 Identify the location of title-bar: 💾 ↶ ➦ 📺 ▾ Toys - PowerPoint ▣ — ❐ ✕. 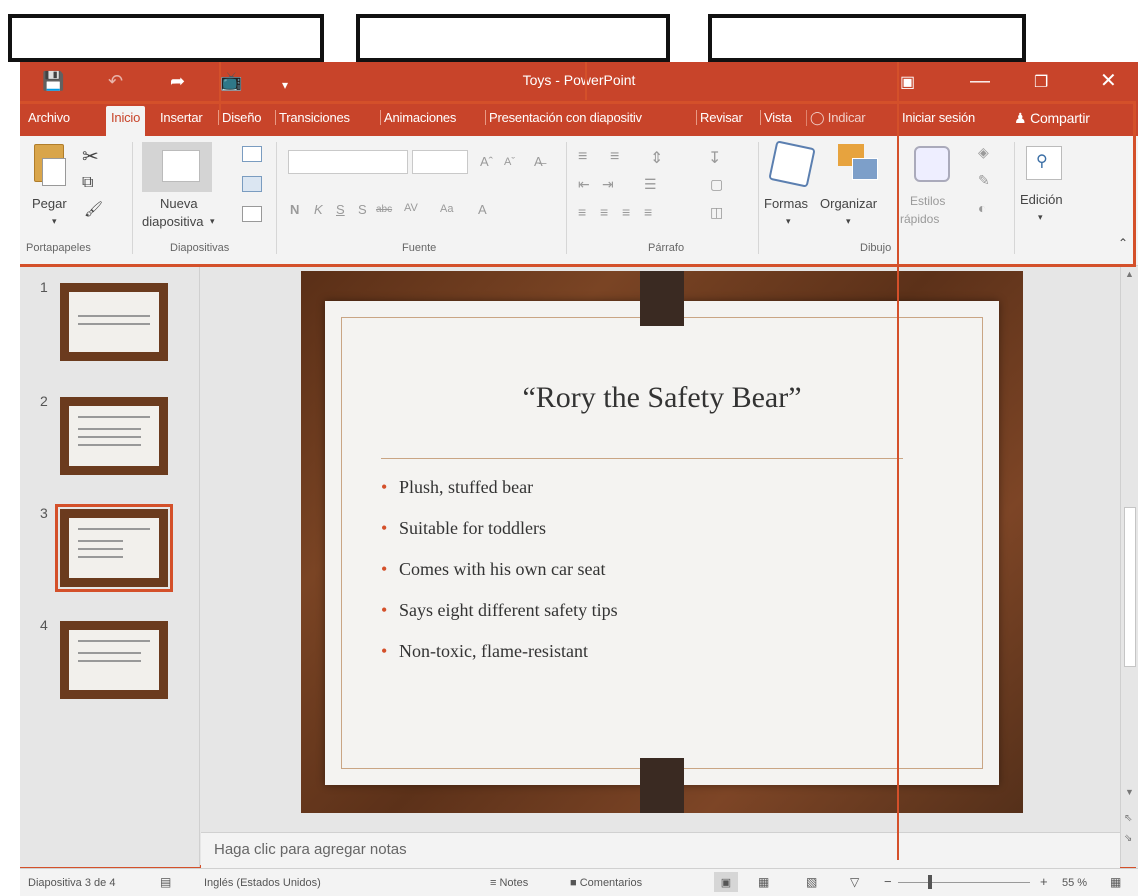
(579, 82).